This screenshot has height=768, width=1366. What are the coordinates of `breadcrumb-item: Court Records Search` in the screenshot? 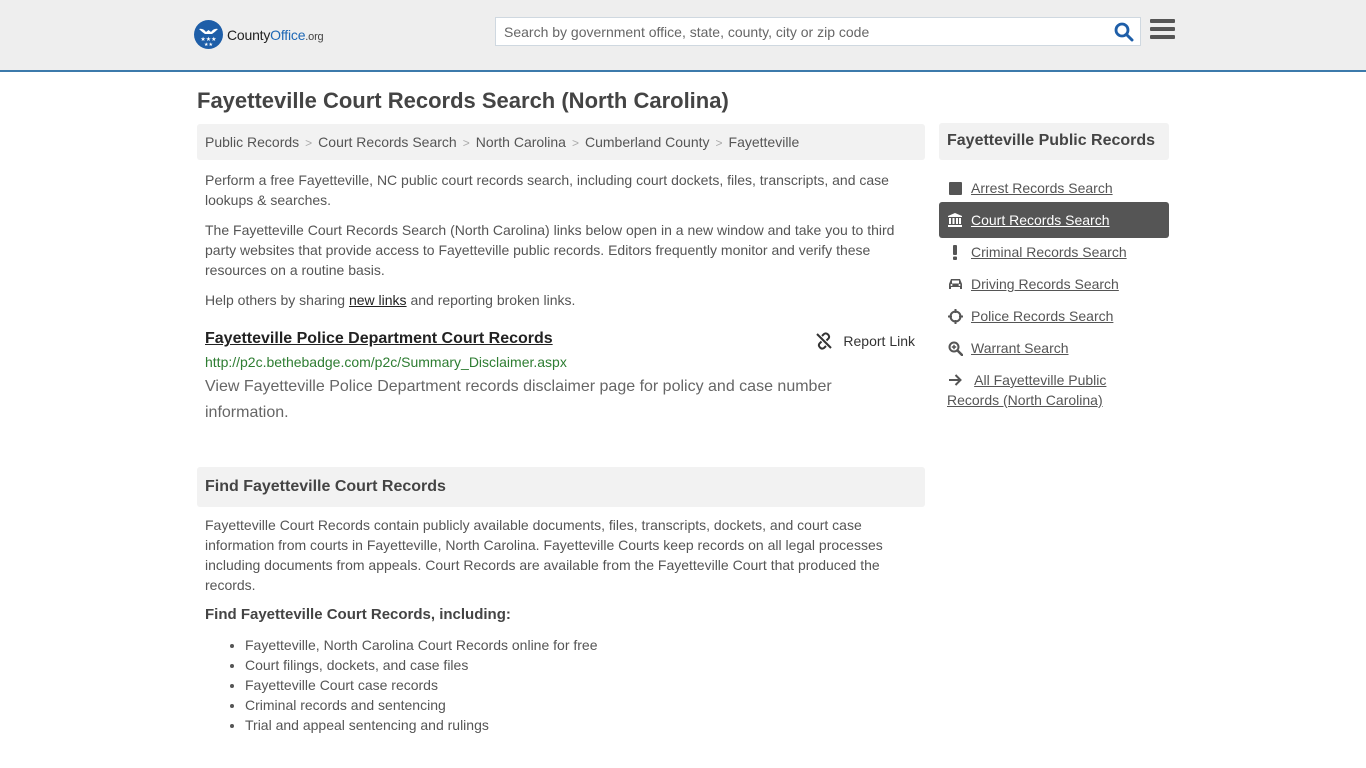 It's located at (387, 142).